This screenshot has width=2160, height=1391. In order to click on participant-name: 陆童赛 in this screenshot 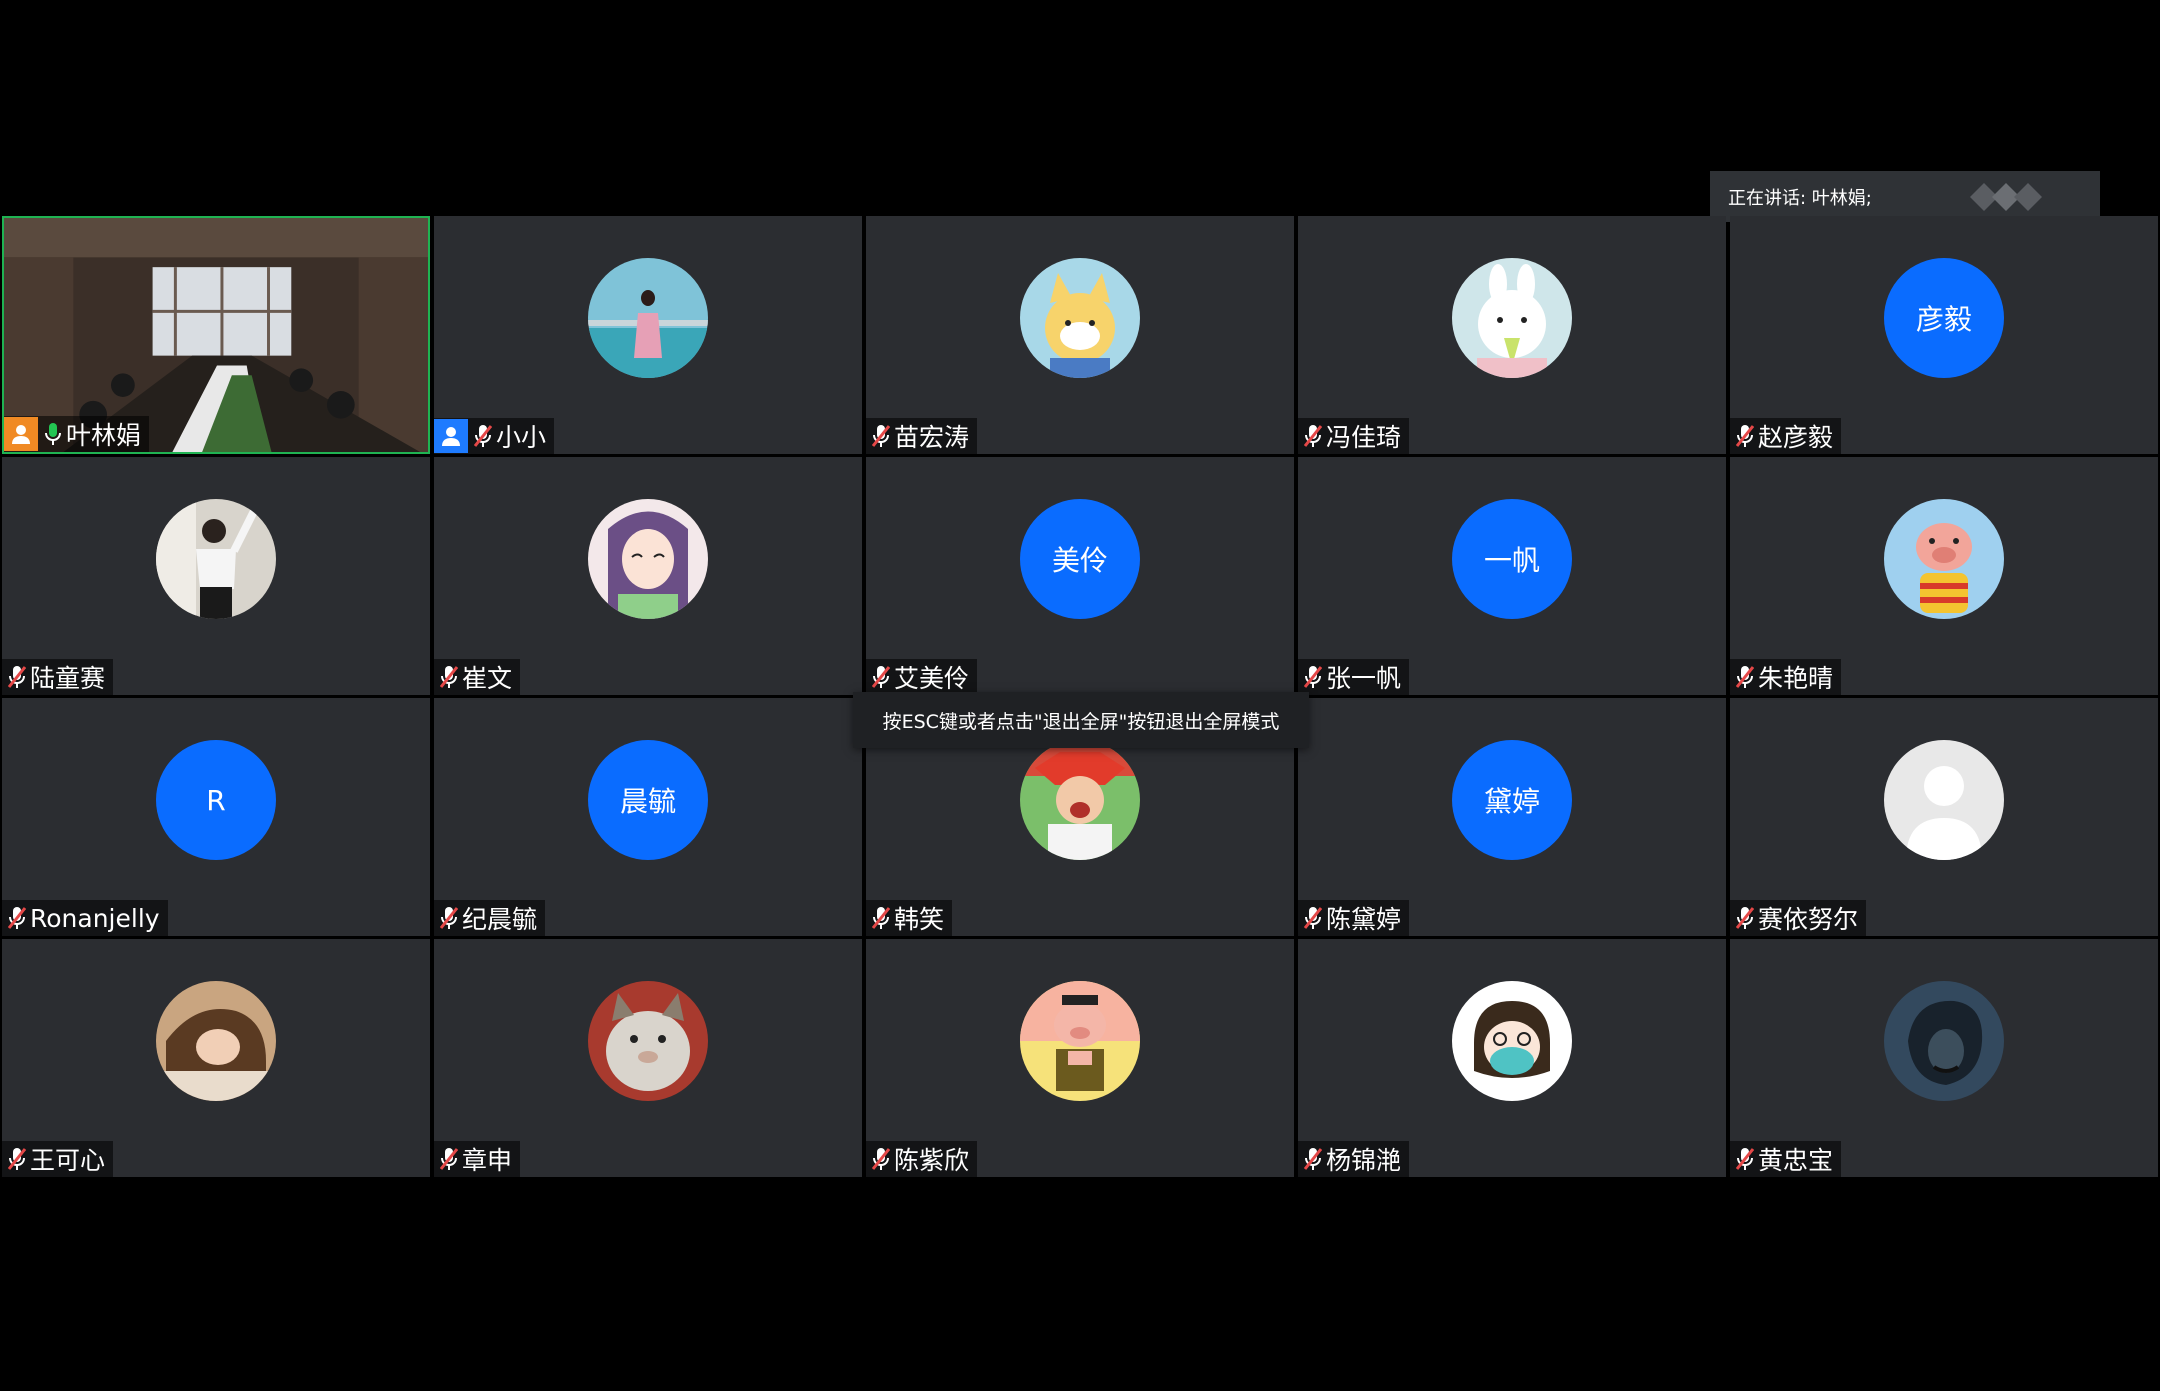, I will do `click(68, 678)`.